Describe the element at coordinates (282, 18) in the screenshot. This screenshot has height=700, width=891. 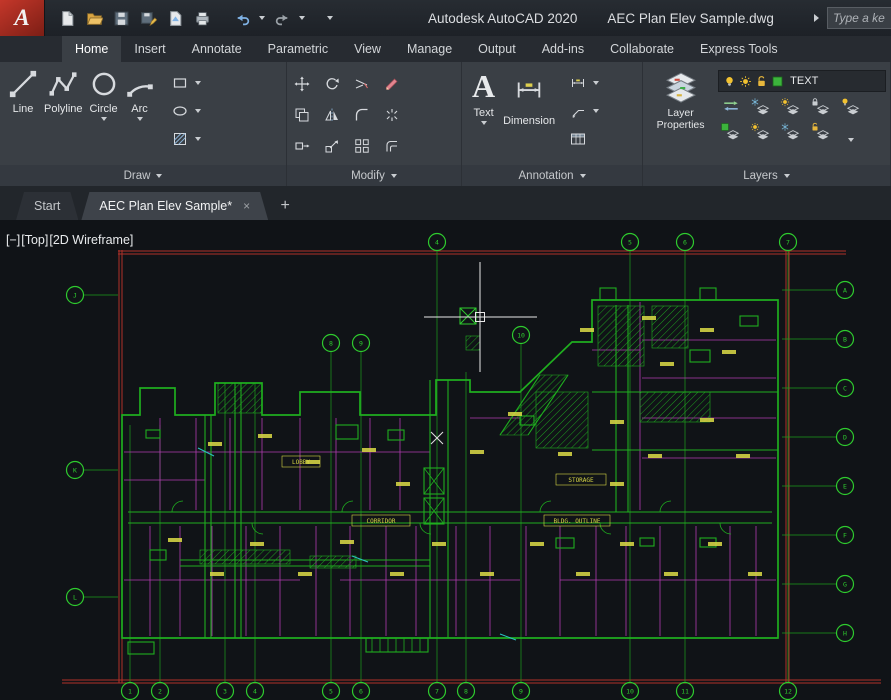
I see `redo-button` at that location.